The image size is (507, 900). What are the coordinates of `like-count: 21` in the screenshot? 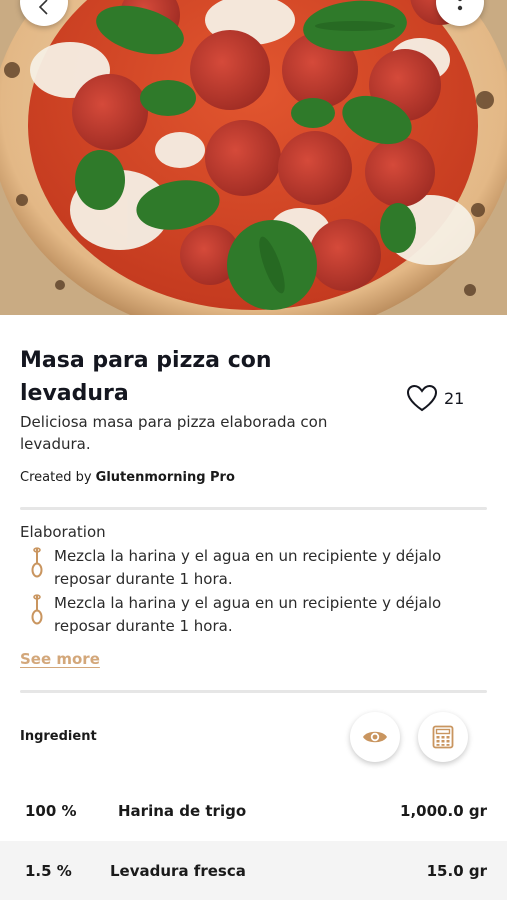 It's located at (454, 398).